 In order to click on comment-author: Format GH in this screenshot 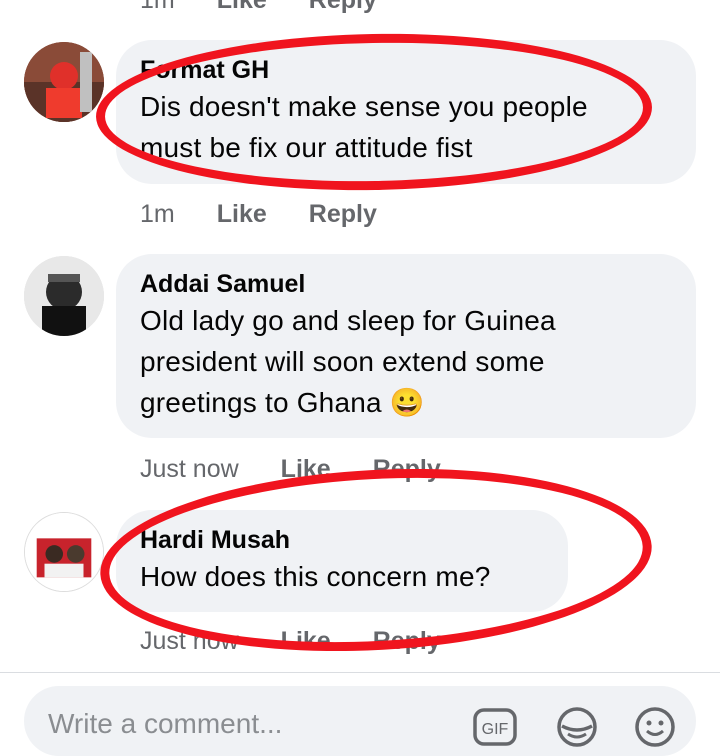, I will do `click(406, 70)`.